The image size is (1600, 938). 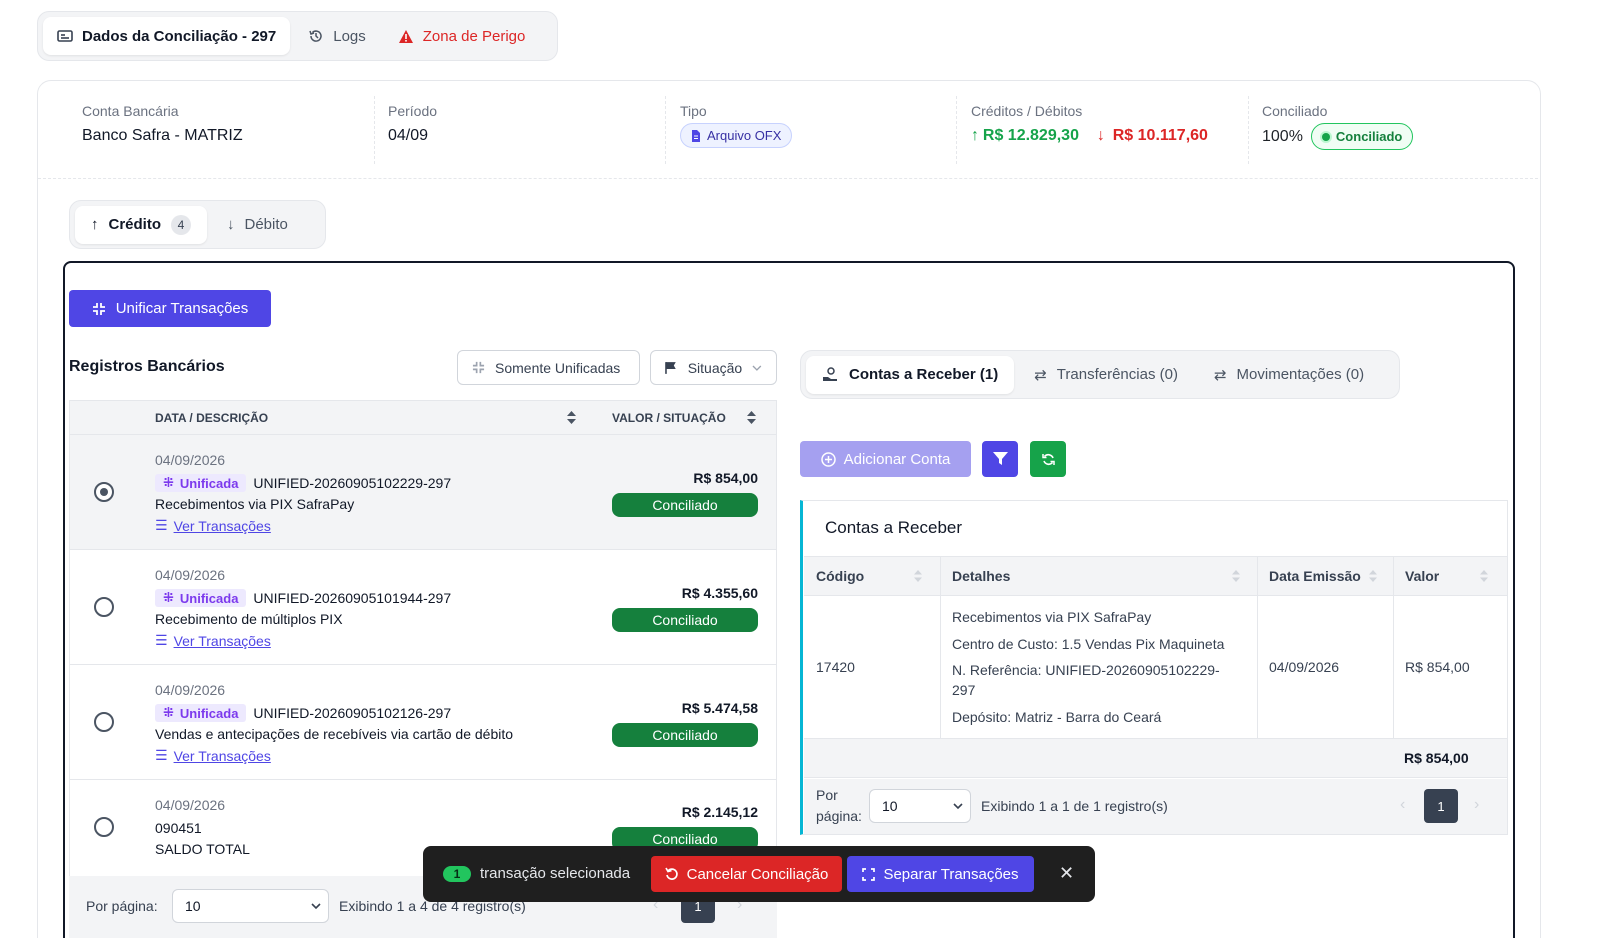 I want to click on tab-dados-conciliacao: Dados da Conciliação - 297, so click(x=167, y=36).